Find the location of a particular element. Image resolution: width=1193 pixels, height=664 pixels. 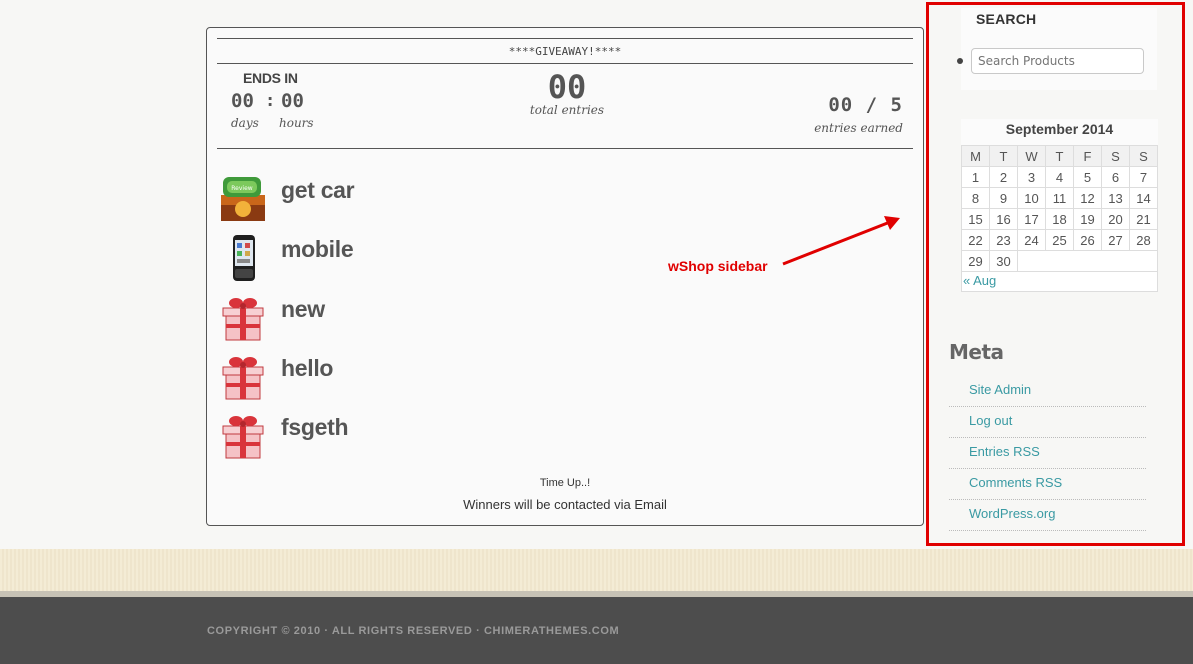

meta-link-log-out: Log out is located at coordinates (1047, 422).